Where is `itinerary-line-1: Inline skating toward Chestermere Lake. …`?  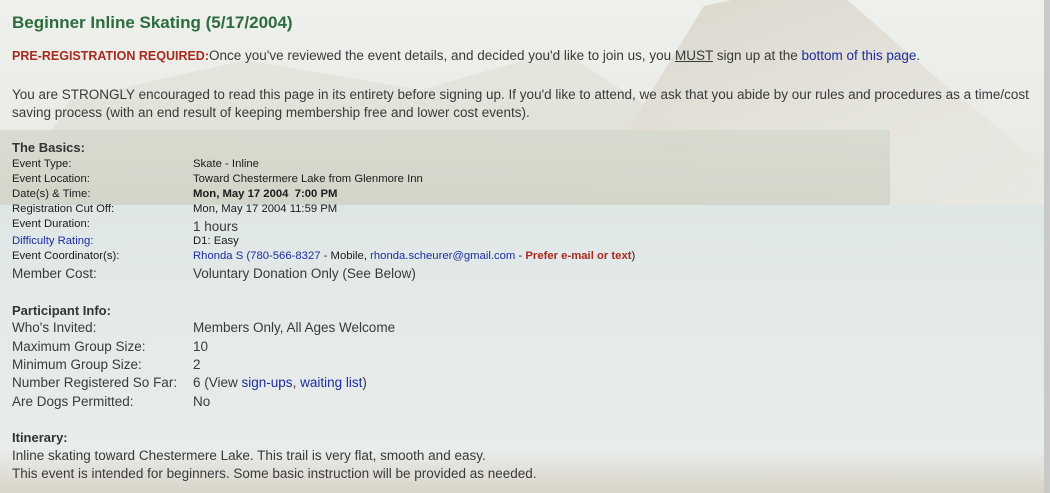
itinerary-line-1: Inline skating toward Chestermere Lake. … is located at coordinates (249, 455).